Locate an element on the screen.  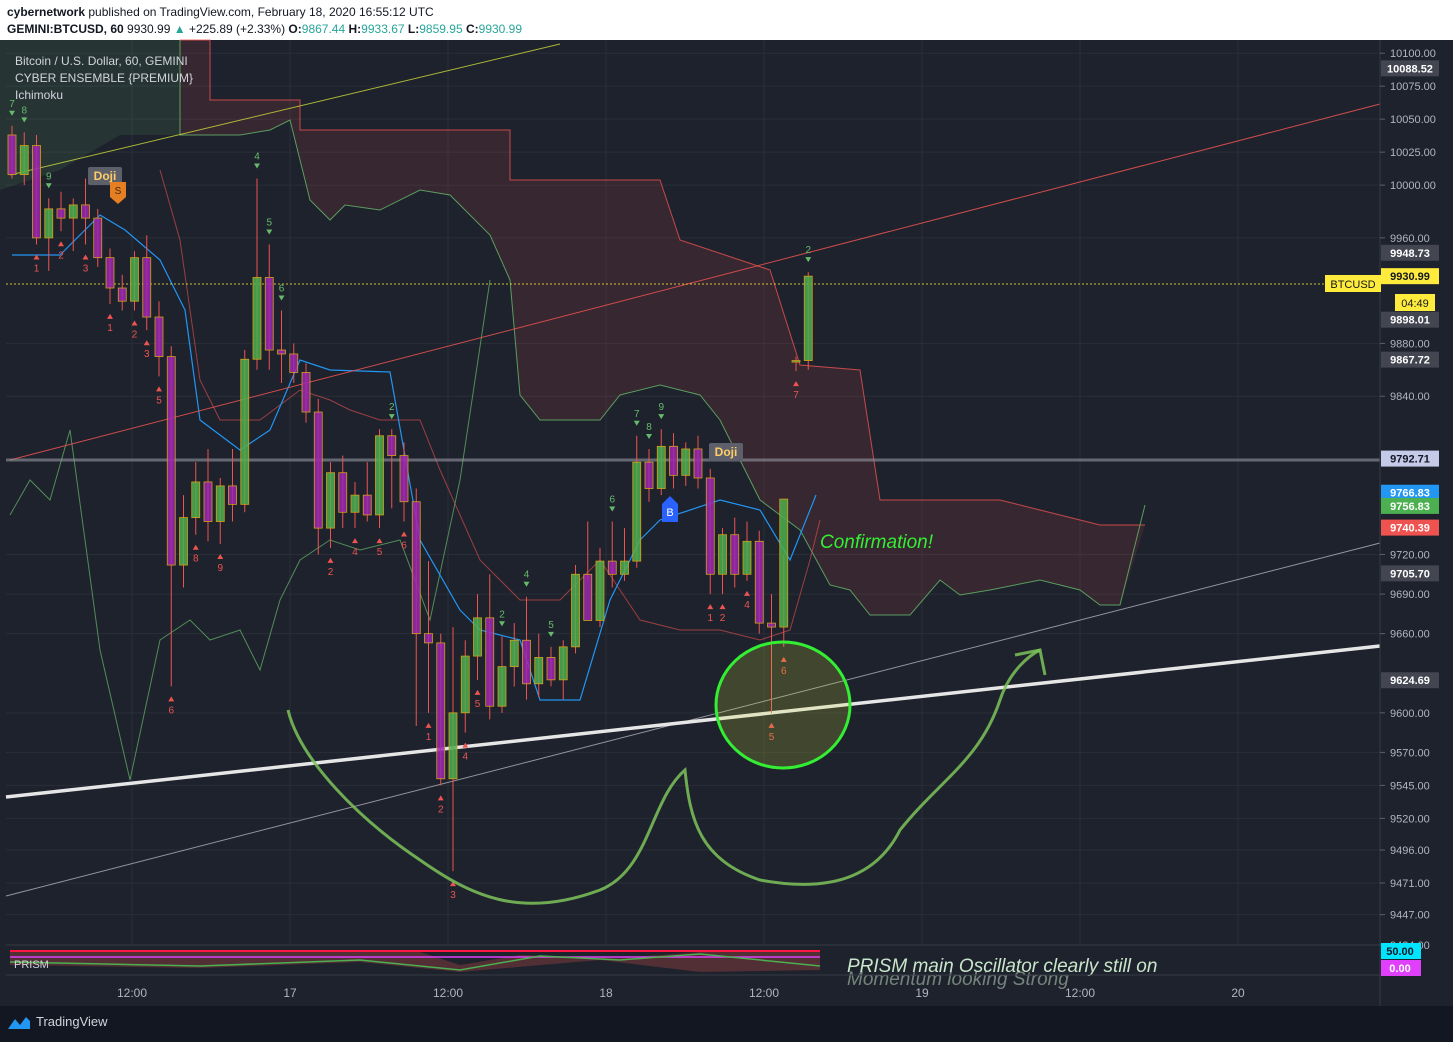
oscillator-level-text: 0.00 is located at coordinates (1399, 969).